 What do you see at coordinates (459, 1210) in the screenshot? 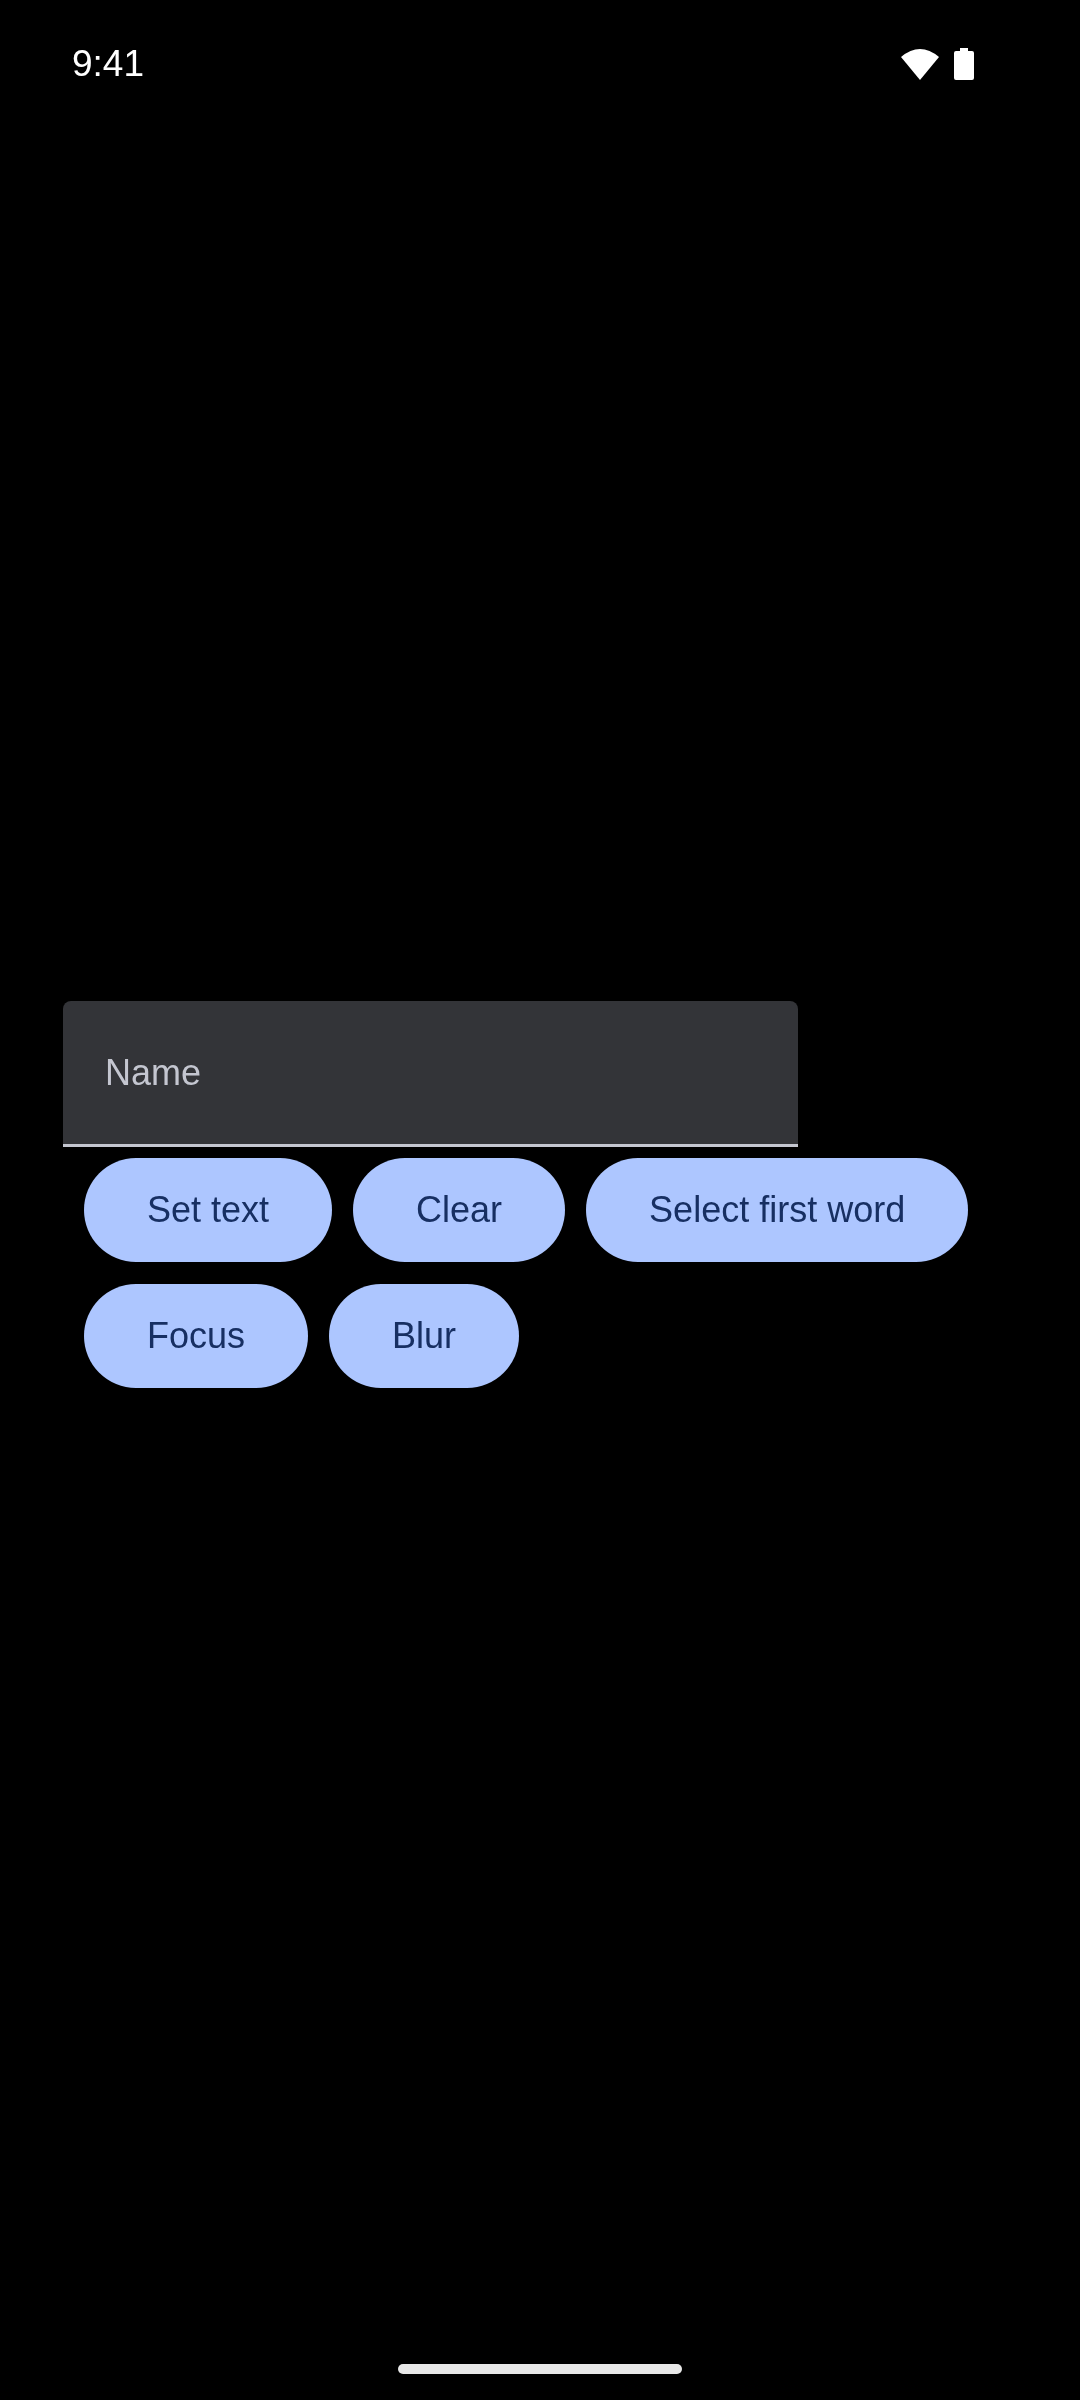
I see `action-button: Clear` at bounding box center [459, 1210].